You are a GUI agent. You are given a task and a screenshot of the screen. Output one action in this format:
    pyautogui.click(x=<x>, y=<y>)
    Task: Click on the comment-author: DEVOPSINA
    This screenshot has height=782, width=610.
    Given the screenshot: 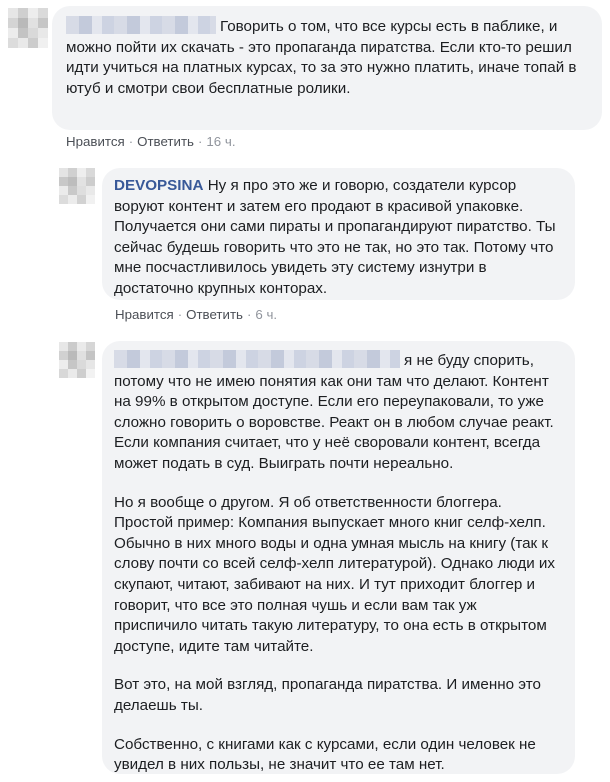 What is the action you would take?
    pyautogui.click(x=158, y=185)
    